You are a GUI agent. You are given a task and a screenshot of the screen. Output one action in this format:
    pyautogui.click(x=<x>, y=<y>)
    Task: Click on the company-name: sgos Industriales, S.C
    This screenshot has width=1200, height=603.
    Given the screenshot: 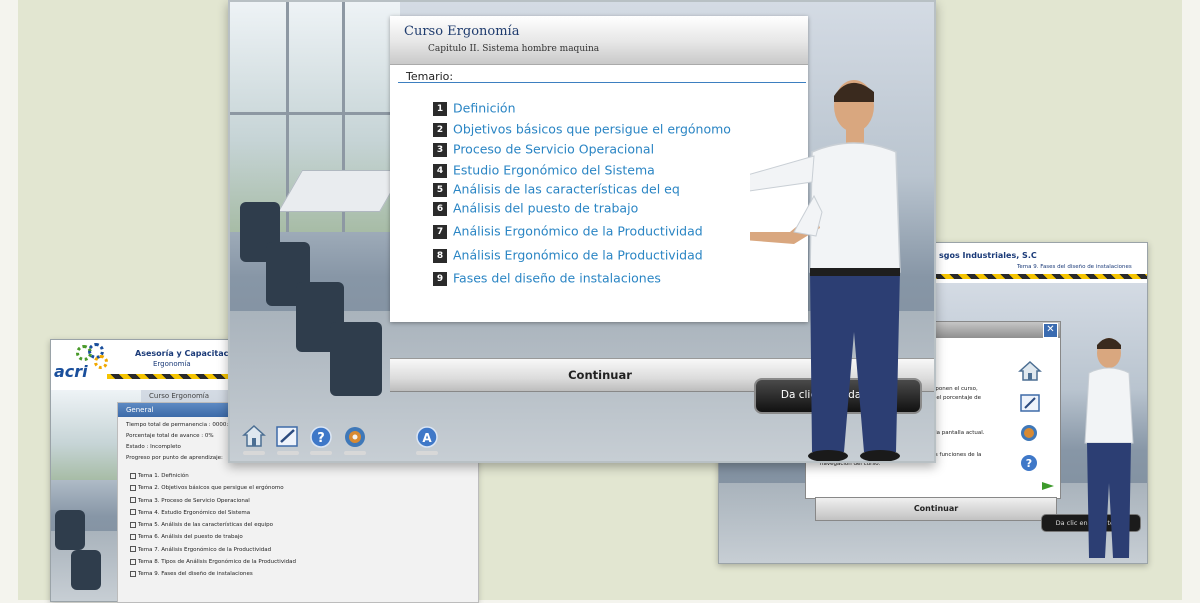 What is the action you would take?
    pyautogui.click(x=988, y=255)
    